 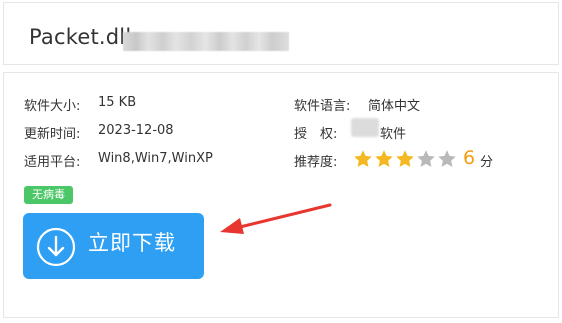 I want to click on rating-stars, so click(x=405, y=159).